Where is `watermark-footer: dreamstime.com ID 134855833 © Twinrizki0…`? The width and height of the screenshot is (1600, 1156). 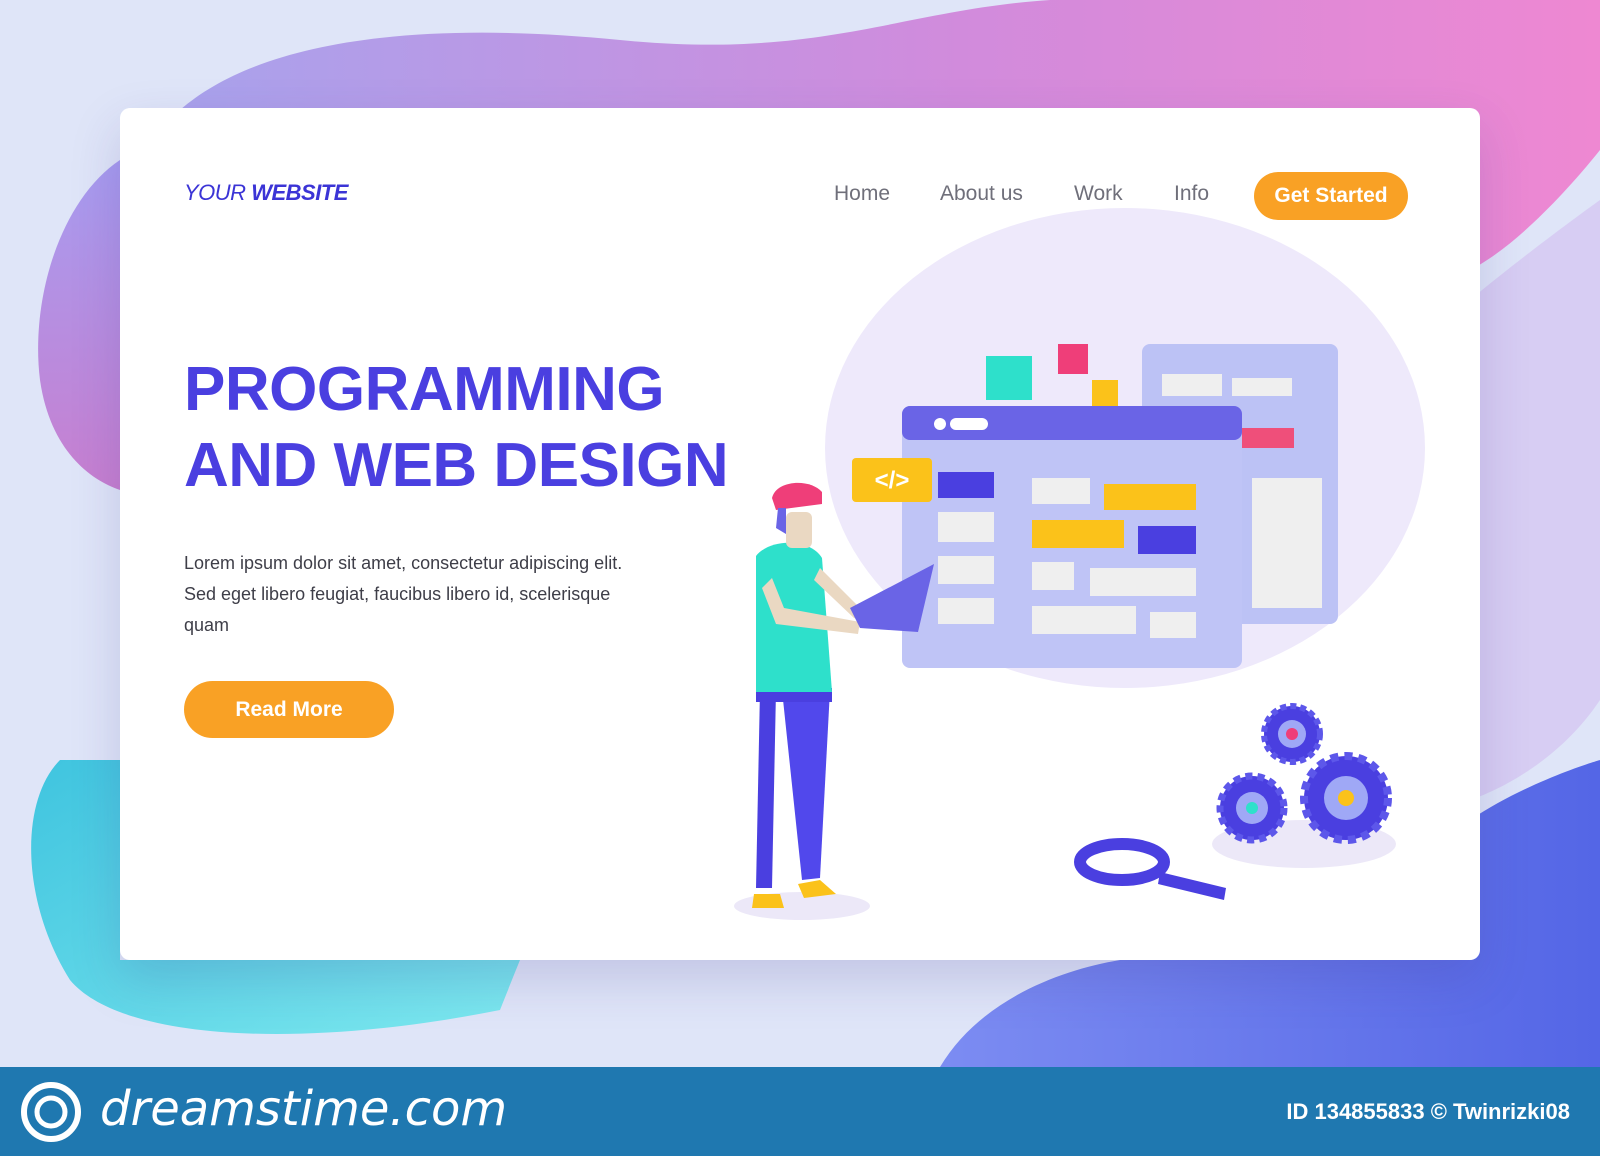
watermark-footer: dreamstime.com ID 134855833 © Twinrizki0… is located at coordinates (800, 1111).